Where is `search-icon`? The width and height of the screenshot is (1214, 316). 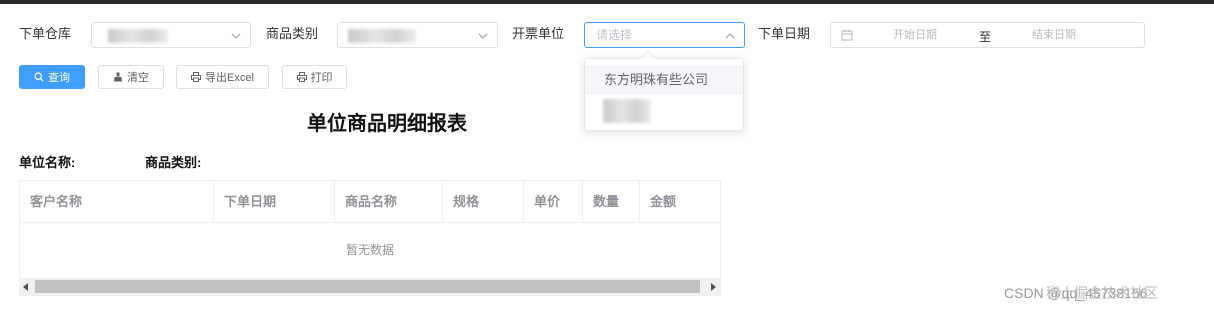
search-icon is located at coordinates (39, 77).